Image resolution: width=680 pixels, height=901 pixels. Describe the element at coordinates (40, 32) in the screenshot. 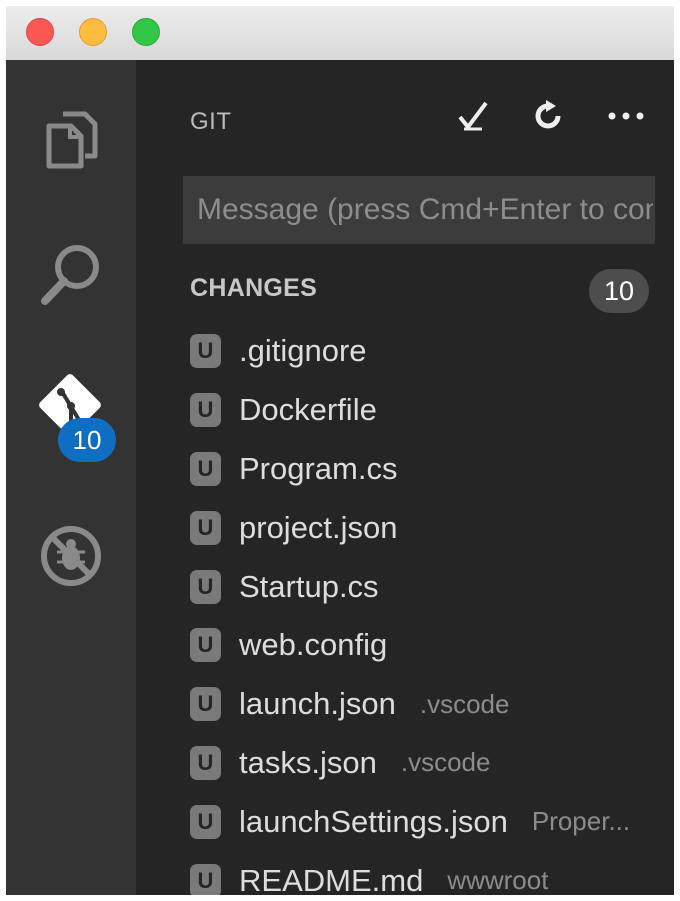

I see `close-window-button` at that location.